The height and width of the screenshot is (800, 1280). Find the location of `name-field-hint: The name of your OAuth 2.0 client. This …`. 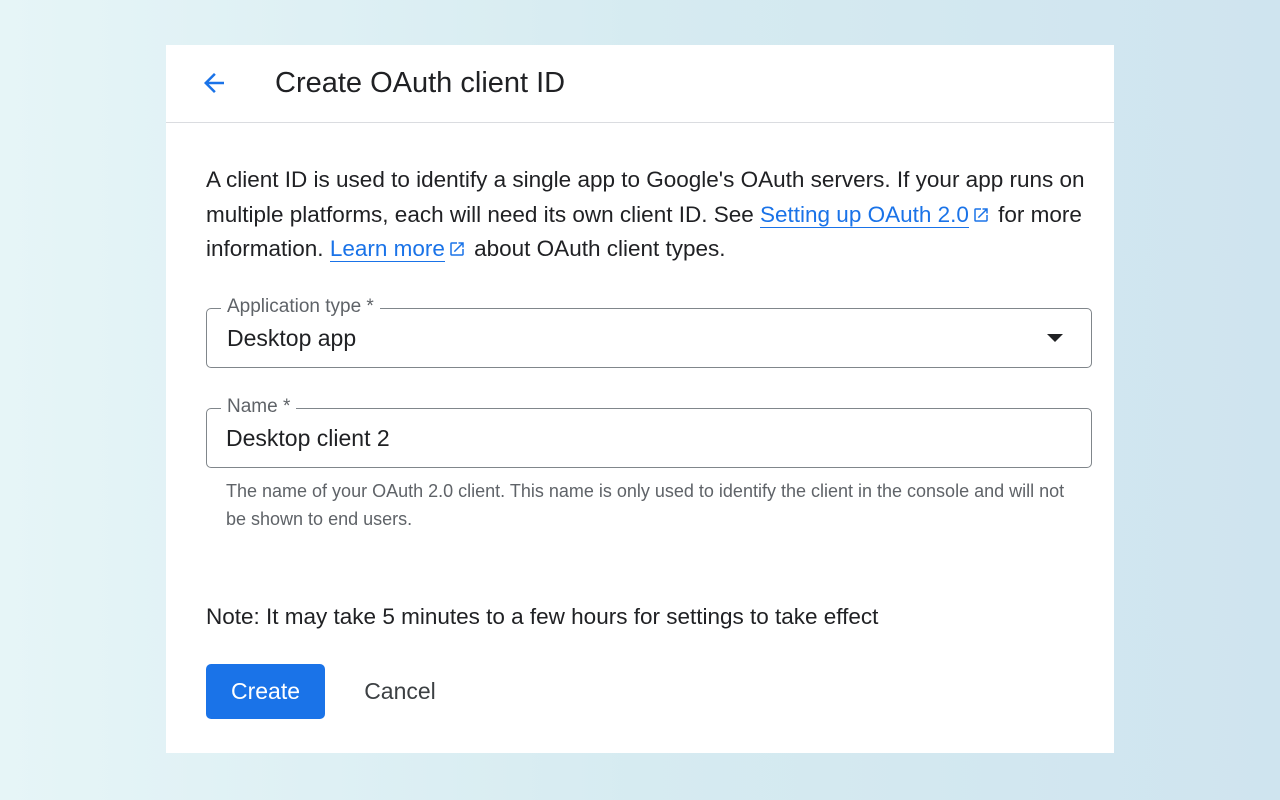

name-field-hint: The name of your OAuth 2.0 client. This … is located at coordinates (645, 505).